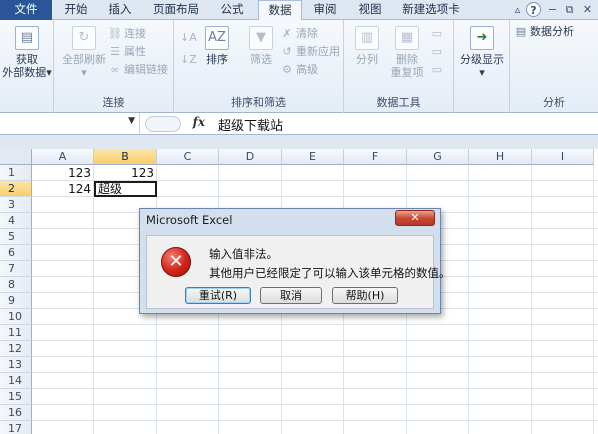 This screenshot has width=598, height=434. What do you see at coordinates (27, 52) in the screenshot?
I see `get-external-data-button: ▤ 获取 外部数据▾` at bounding box center [27, 52].